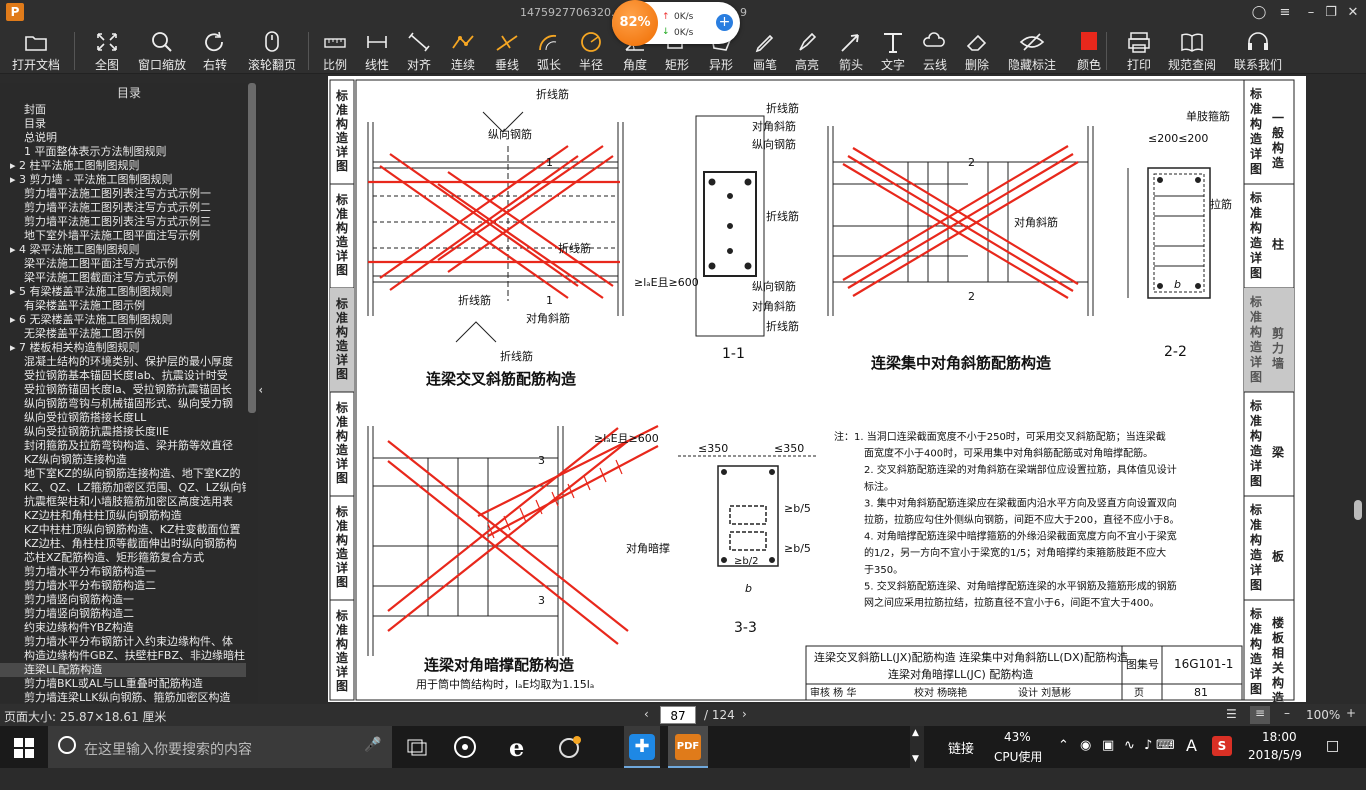 This screenshot has width=1366, height=790. What do you see at coordinates (123, 138) in the screenshot?
I see `toc-item: 总说明` at bounding box center [123, 138].